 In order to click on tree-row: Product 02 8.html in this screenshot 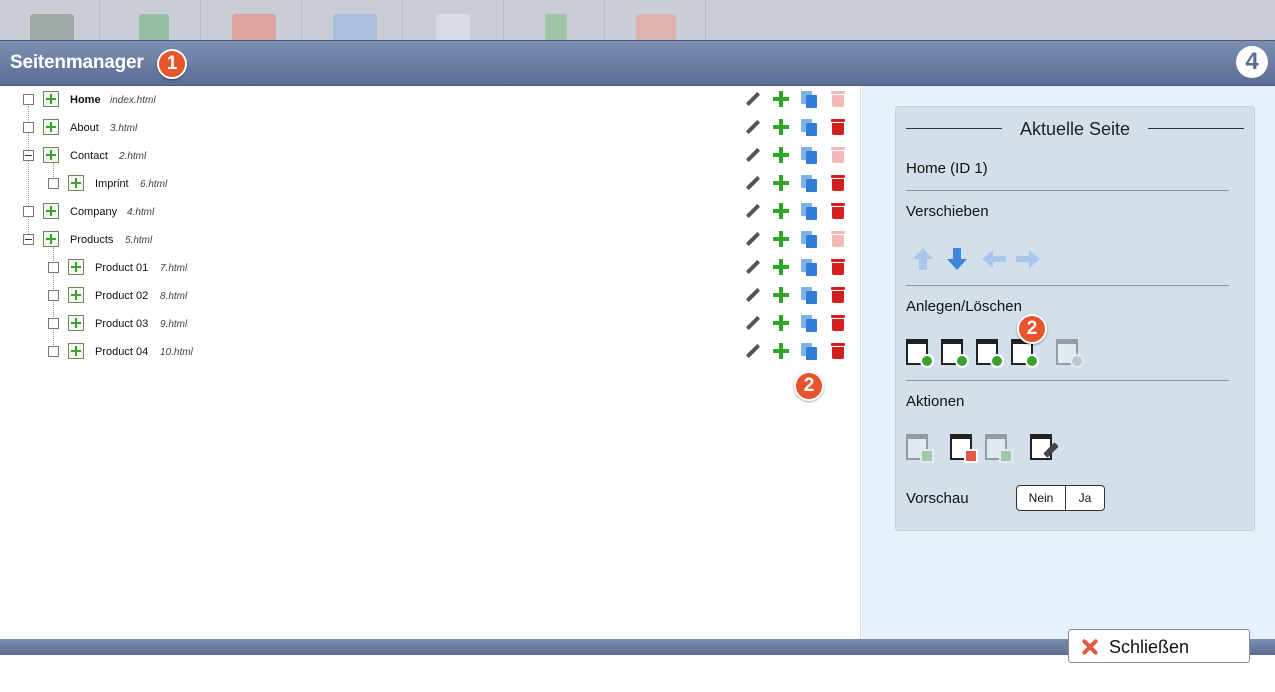, I will do `click(430, 296)`.